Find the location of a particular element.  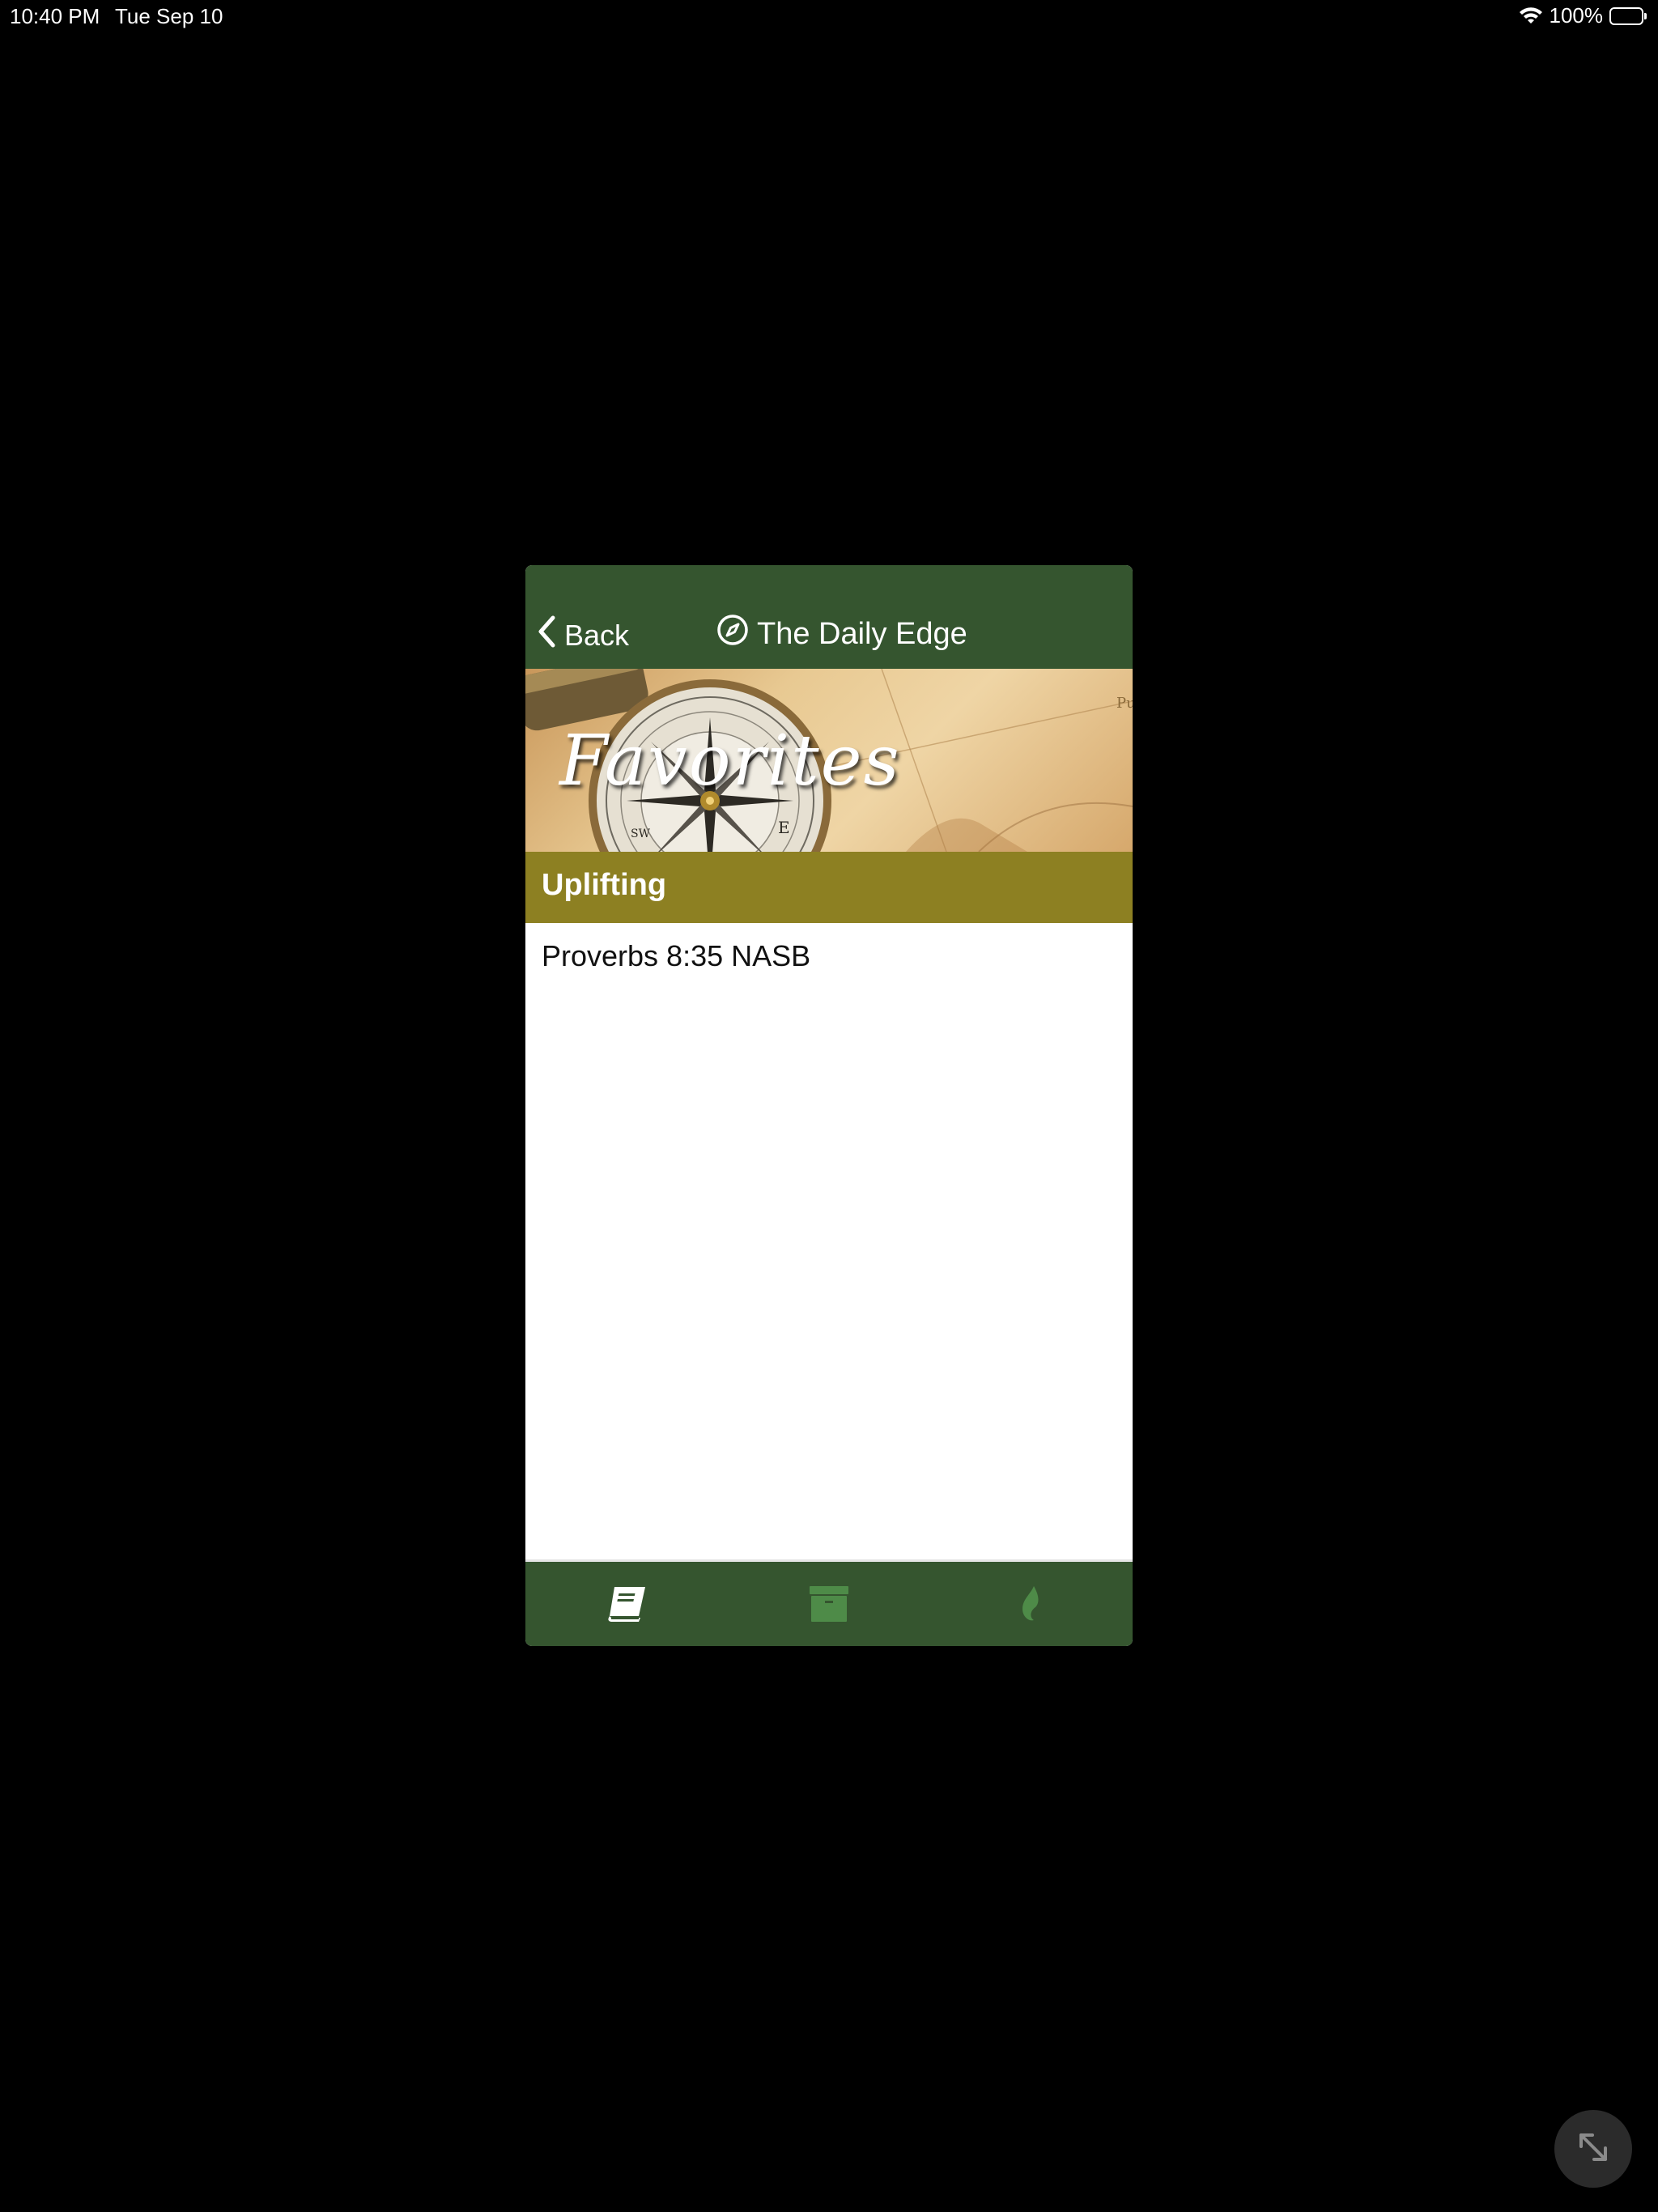

battery-icon is located at coordinates (1628, 16).